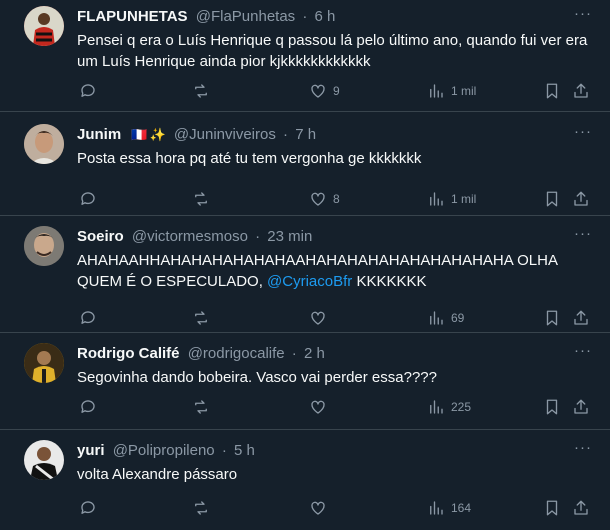 The image size is (610, 530). I want to click on timestamp: 2 h, so click(314, 353).